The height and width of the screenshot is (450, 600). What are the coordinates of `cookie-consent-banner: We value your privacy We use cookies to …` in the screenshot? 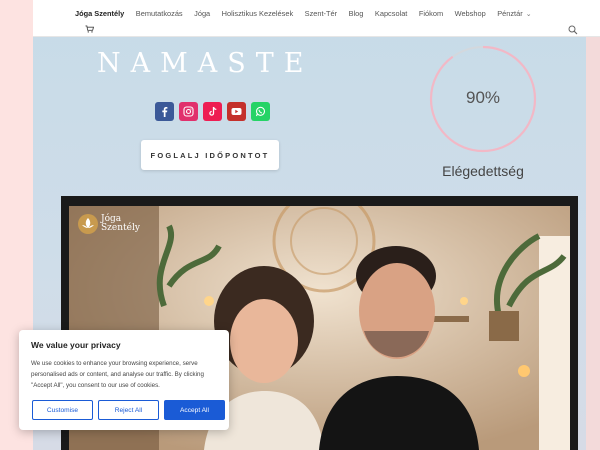 It's located at (124, 380).